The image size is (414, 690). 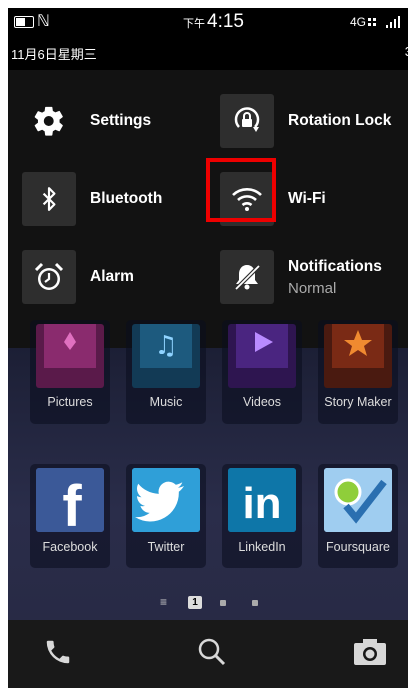 What do you see at coordinates (312, 288) in the screenshot?
I see `notifications-mode: Normal` at bounding box center [312, 288].